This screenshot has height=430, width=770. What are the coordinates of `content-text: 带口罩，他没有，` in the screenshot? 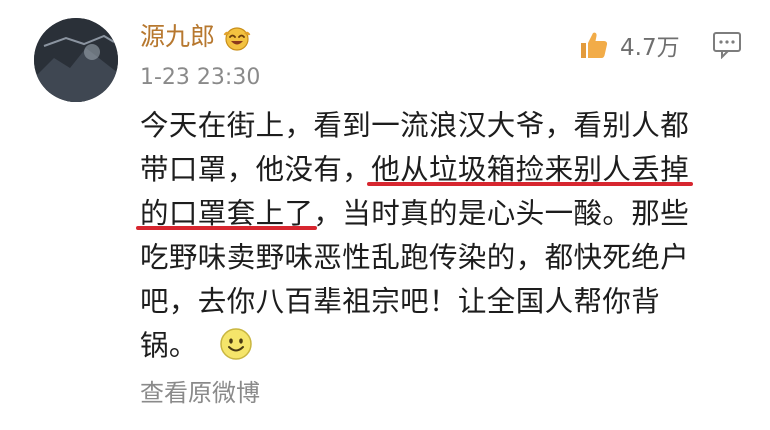 It's located at (256, 169).